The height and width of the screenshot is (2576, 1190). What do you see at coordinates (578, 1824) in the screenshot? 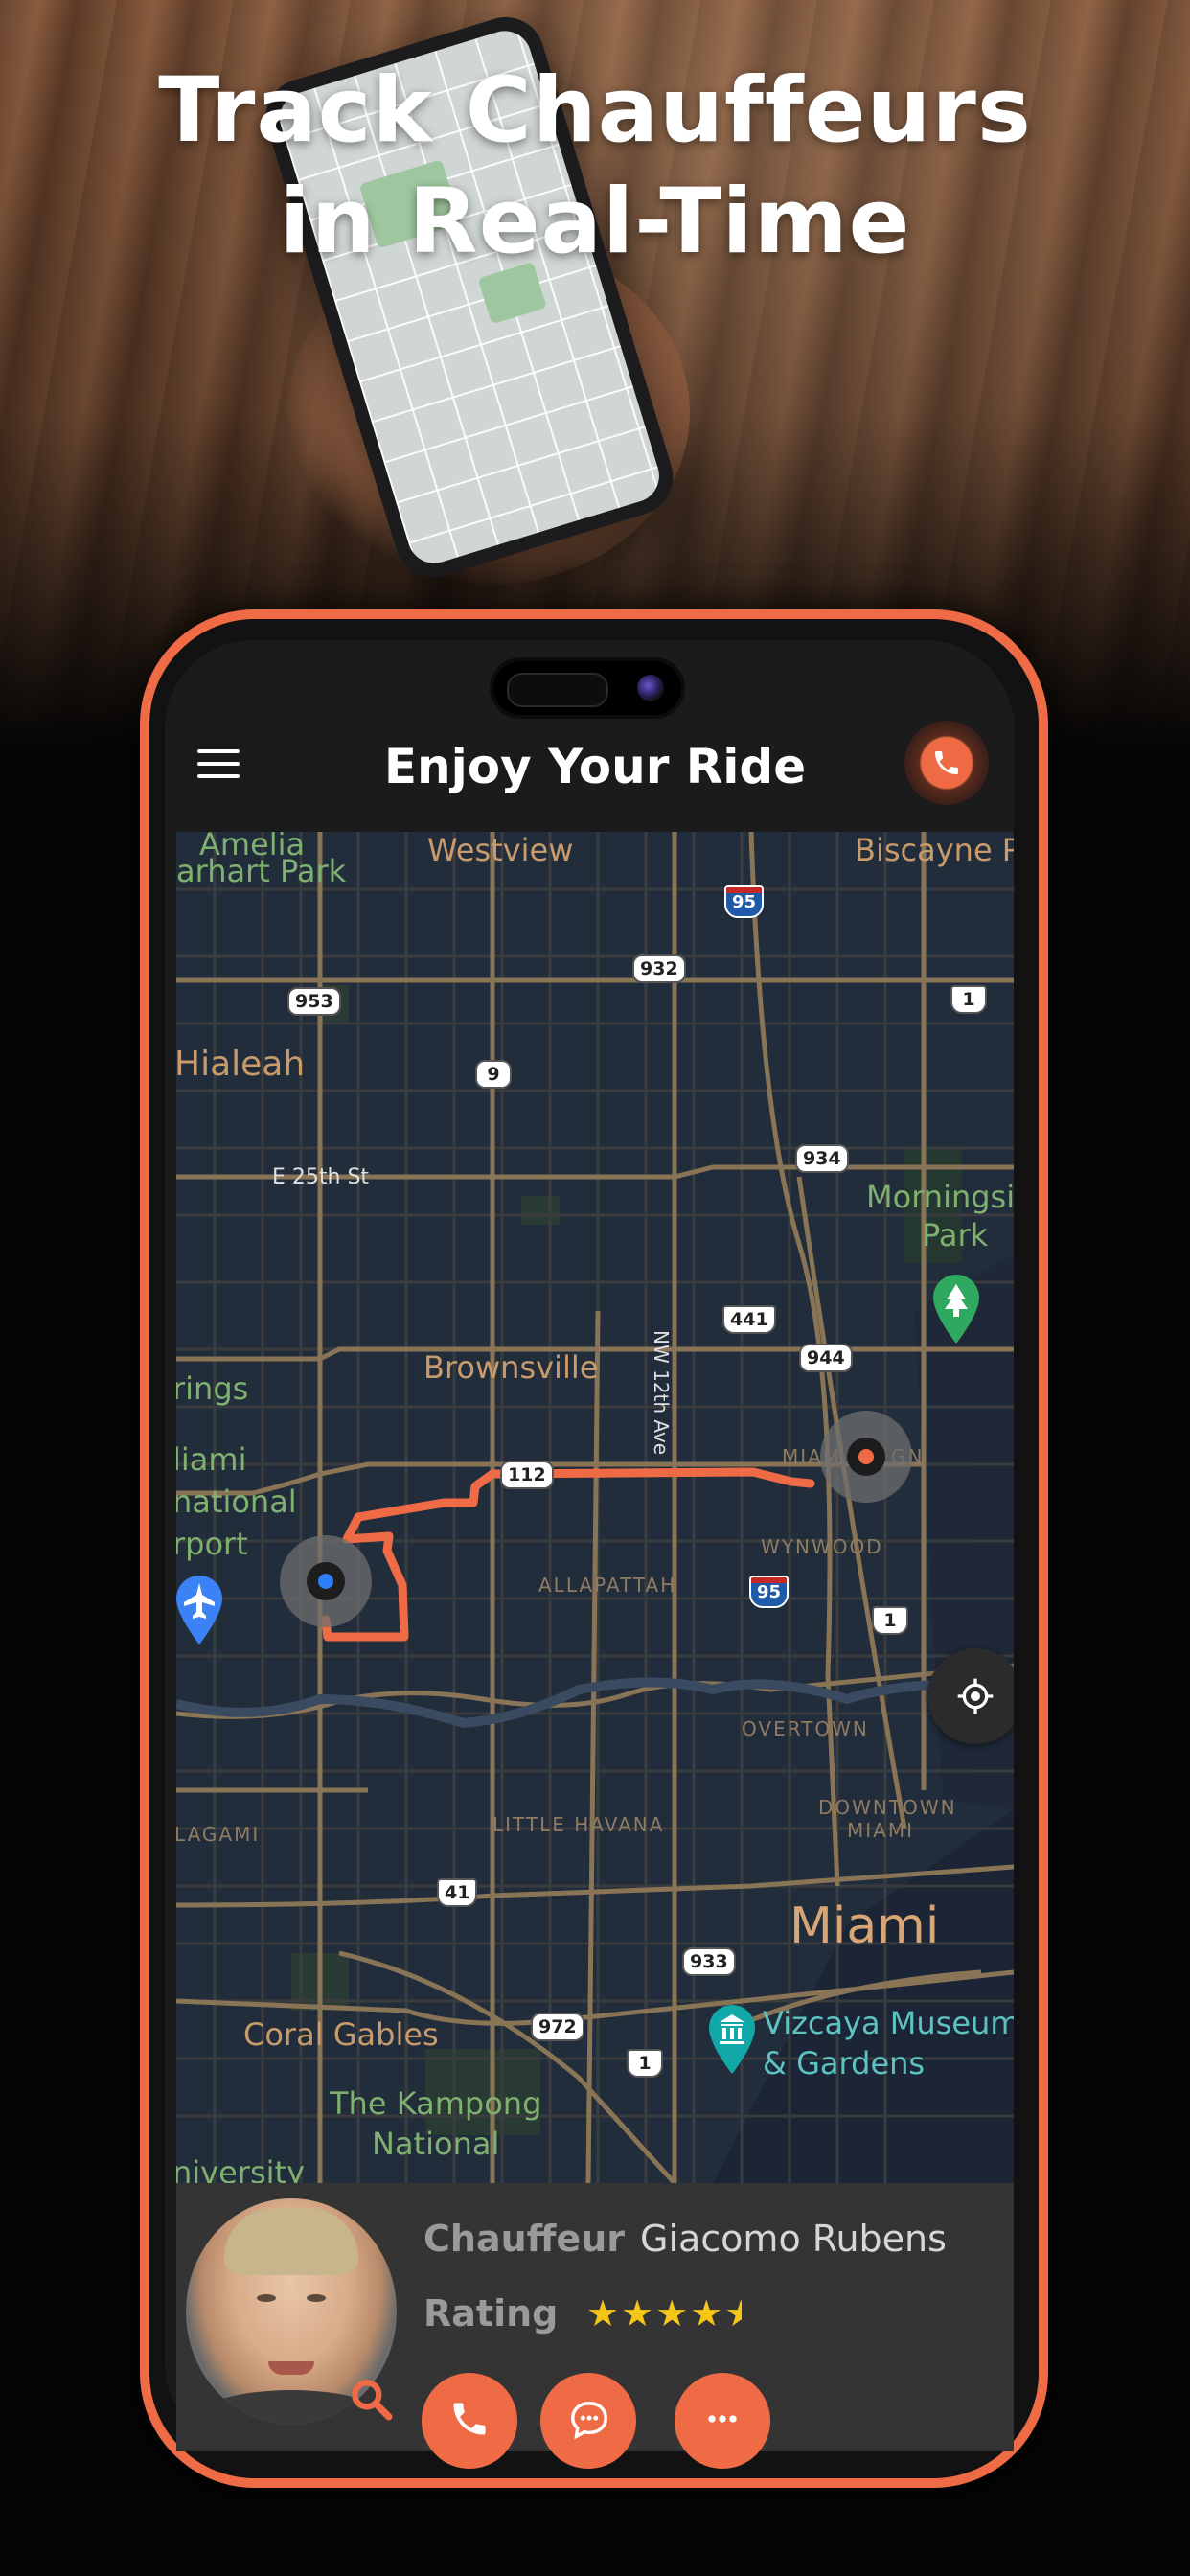
I see `map-label: LITTLE HAVANA` at bounding box center [578, 1824].